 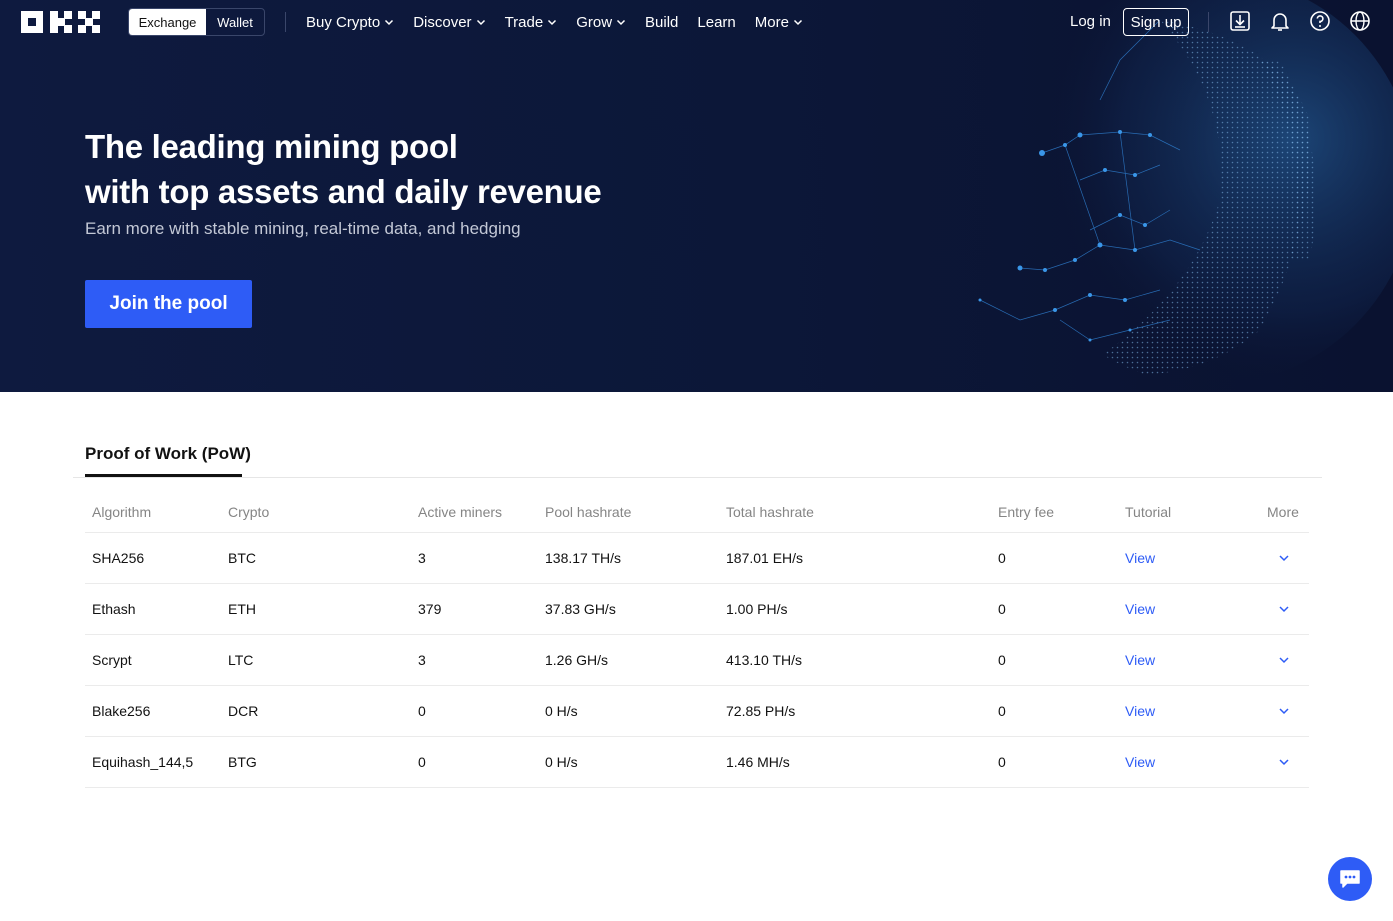 What do you see at coordinates (343, 191) in the screenshot?
I see `hero-title-line: with top assets and daily revenue` at bounding box center [343, 191].